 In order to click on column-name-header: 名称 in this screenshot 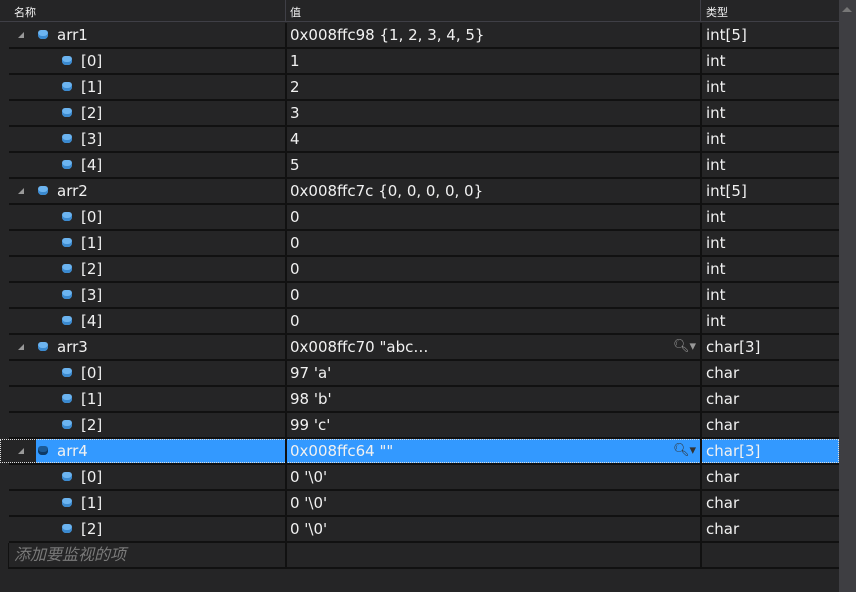, I will do `click(25, 12)`.